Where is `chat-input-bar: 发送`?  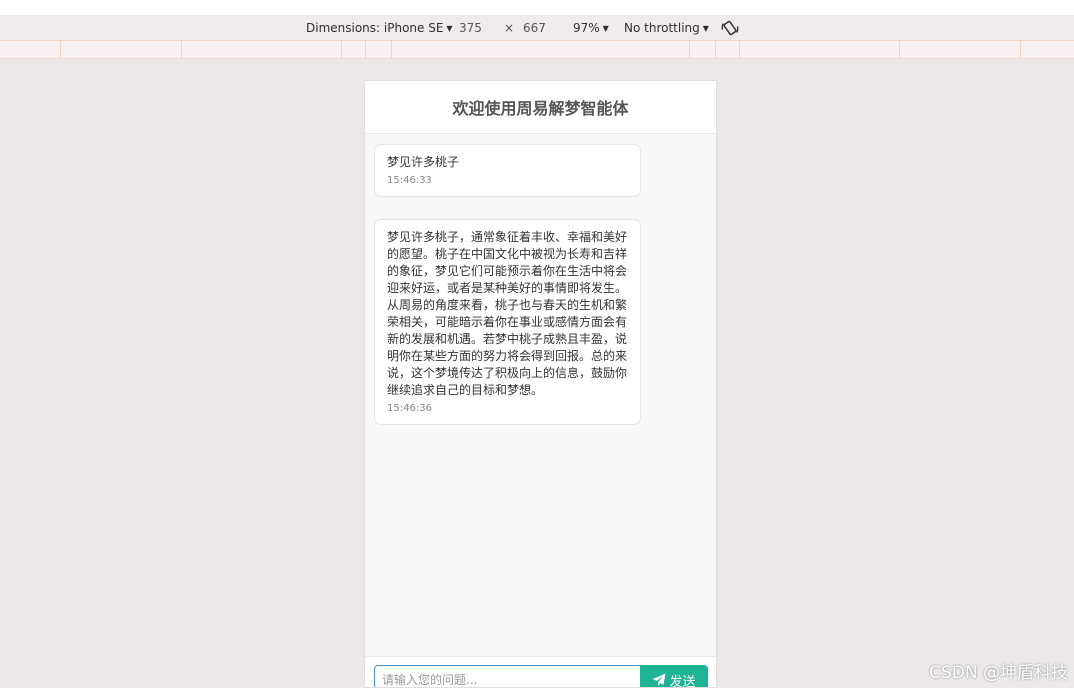
chat-input-bar: 发送 is located at coordinates (540, 672).